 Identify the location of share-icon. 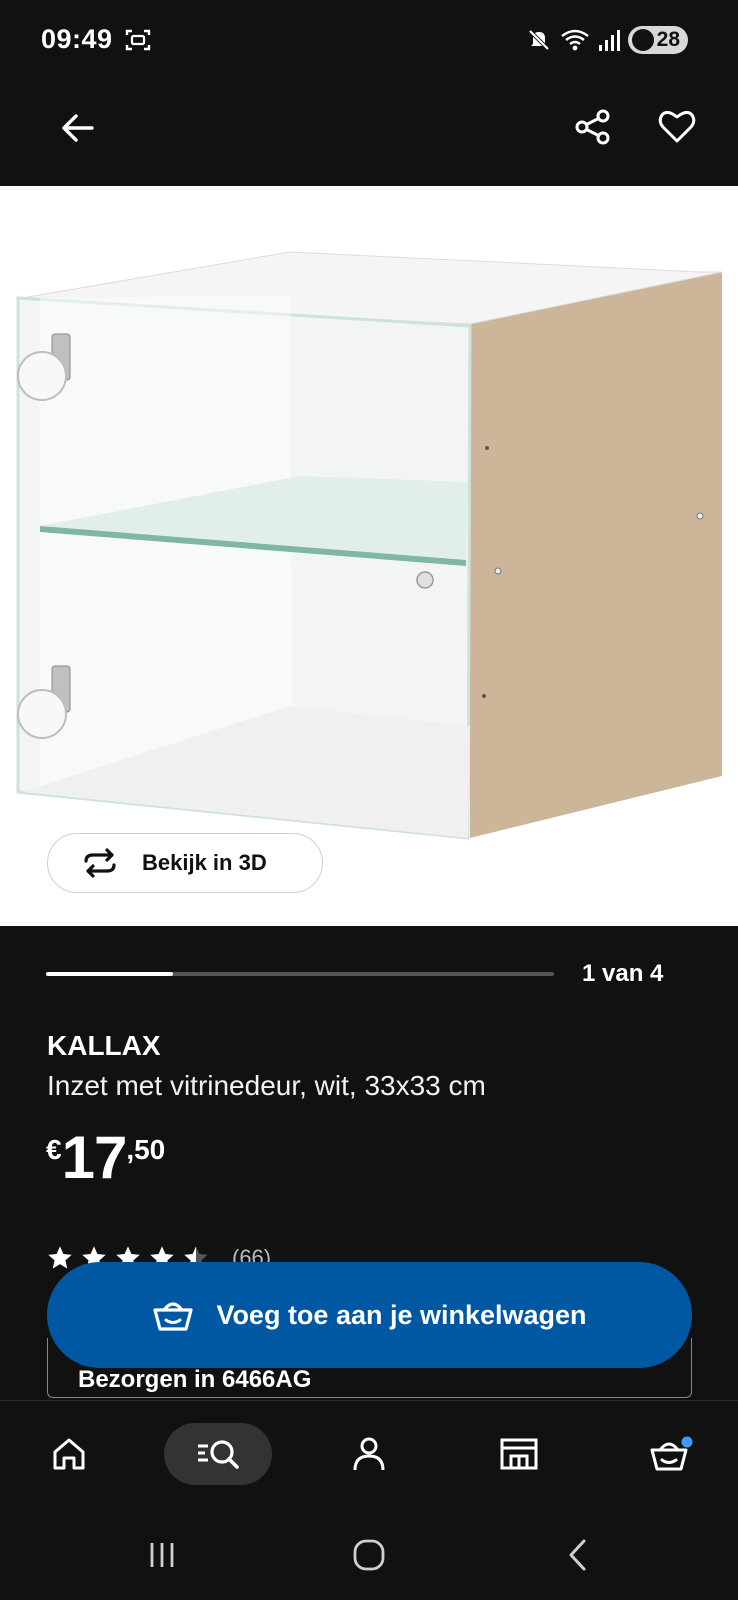
(592, 127).